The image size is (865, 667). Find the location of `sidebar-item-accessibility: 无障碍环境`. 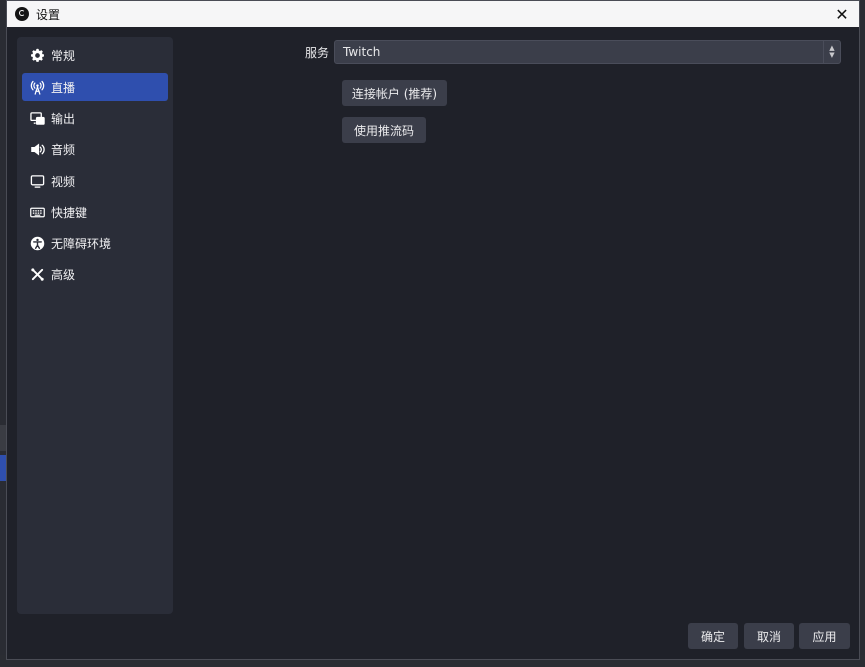

sidebar-item-accessibility: 无障碍环境 is located at coordinates (95, 243).